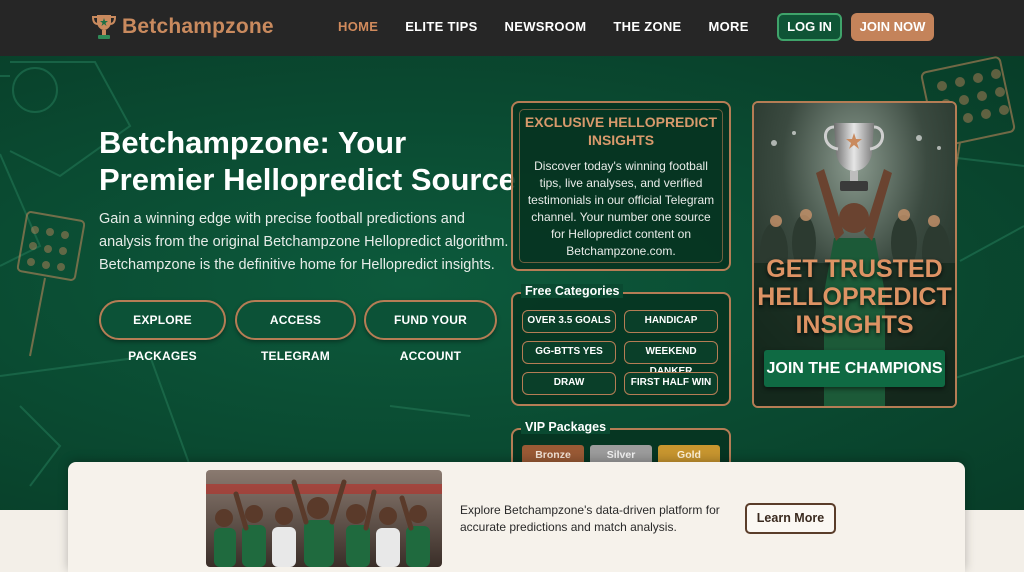 This screenshot has height=572, width=1024. Describe the element at coordinates (647, 26) in the screenshot. I see `nav-item-the-zone: THE ZONE` at that location.